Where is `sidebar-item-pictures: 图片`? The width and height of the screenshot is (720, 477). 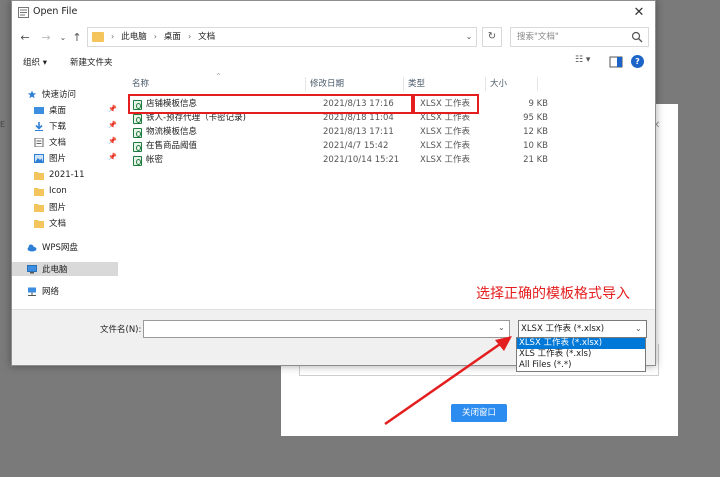
sidebar-item-pictures: 图片 is located at coordinates (65, 158).